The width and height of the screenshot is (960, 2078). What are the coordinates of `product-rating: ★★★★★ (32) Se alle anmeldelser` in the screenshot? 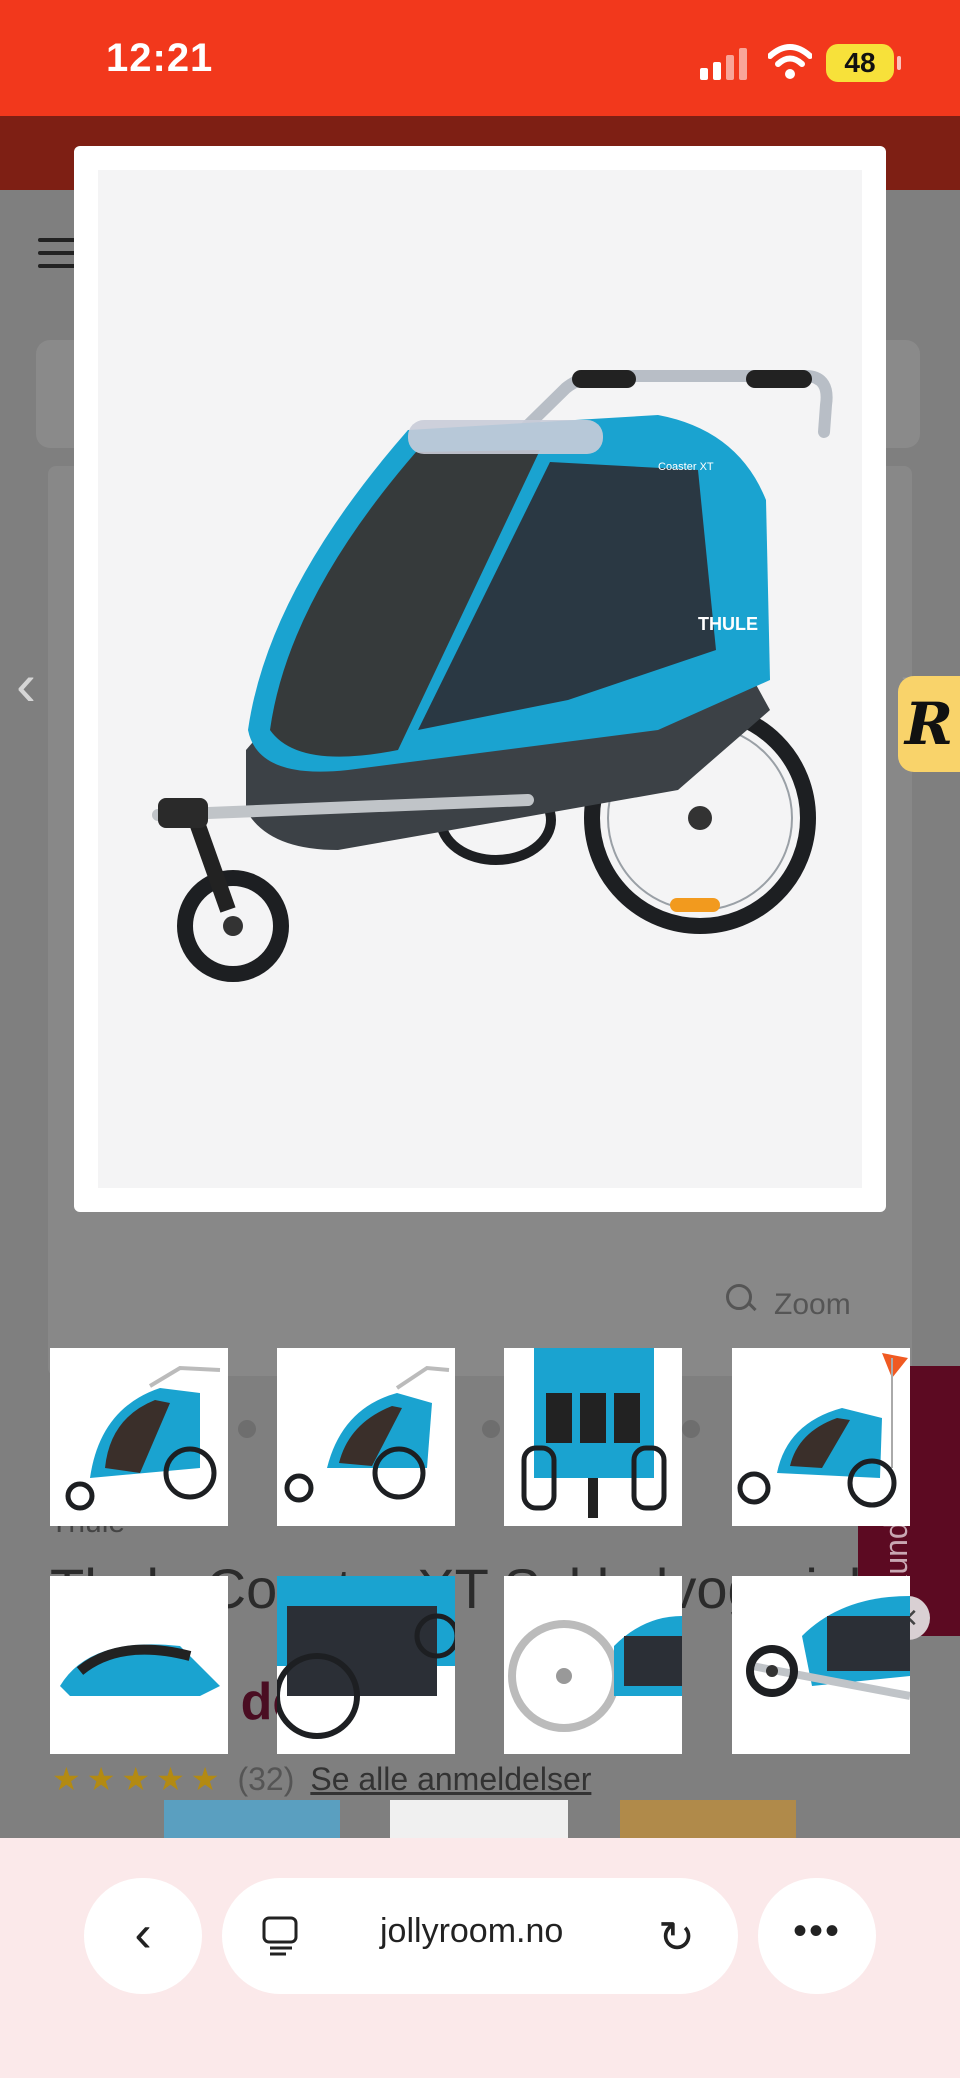 It's located at (321, 1779).